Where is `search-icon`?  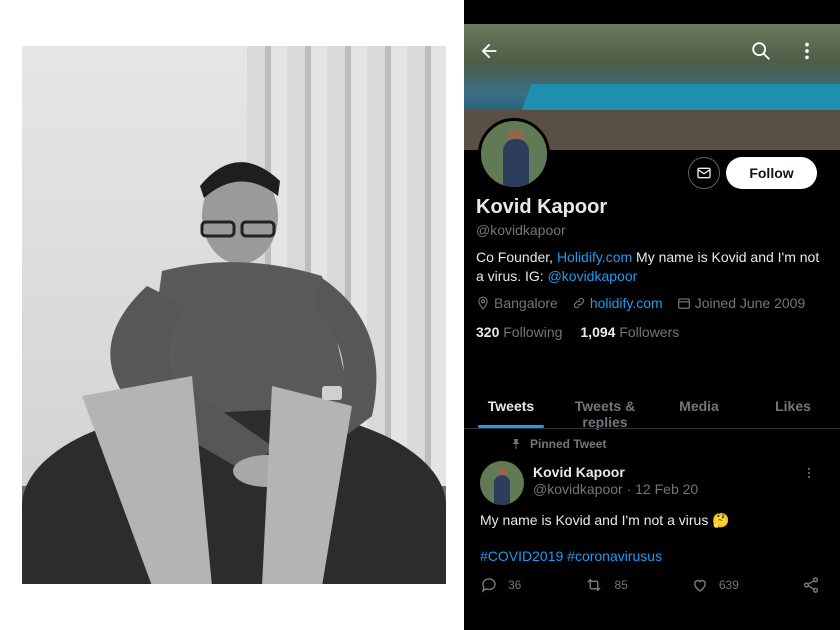 search-icon is located at coordinates (761, 51).